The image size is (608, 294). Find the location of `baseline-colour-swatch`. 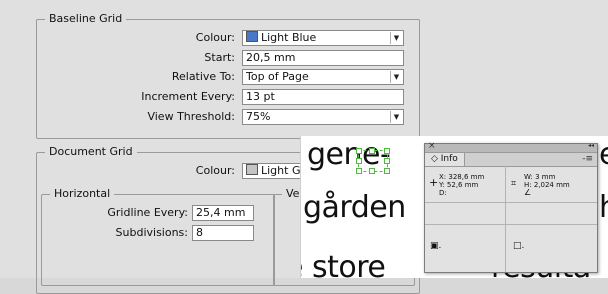

baseline-colour-swatch is located at coordinates (252, 36).